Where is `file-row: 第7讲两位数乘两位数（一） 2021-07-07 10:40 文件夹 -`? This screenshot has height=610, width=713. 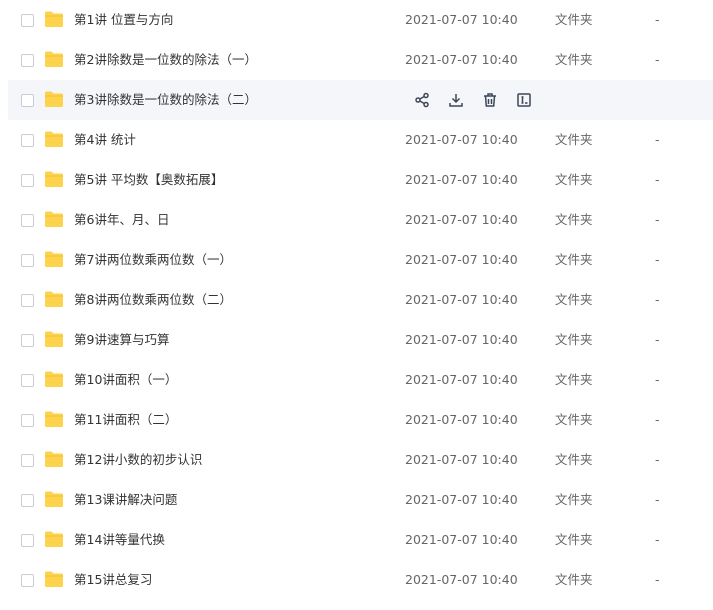 file-row: 第7讲两位数乘两位数（一） 2021-07-07 10:40 文件夹 - is located at coordinates (356, 260).